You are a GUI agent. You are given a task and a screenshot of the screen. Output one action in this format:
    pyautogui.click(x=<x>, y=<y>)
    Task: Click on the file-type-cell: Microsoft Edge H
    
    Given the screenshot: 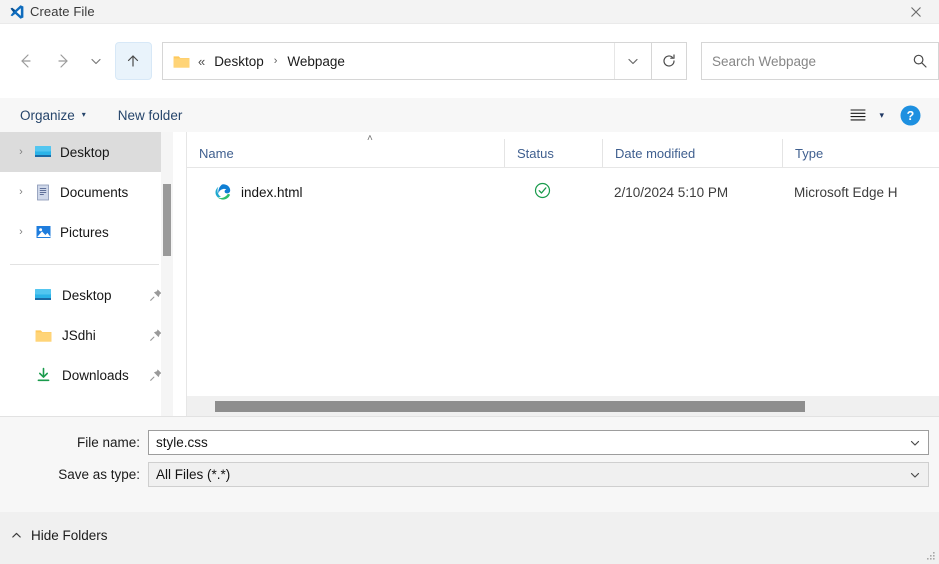 What is the action you would take?
    pyautogui.click(x=846, y=192)
    